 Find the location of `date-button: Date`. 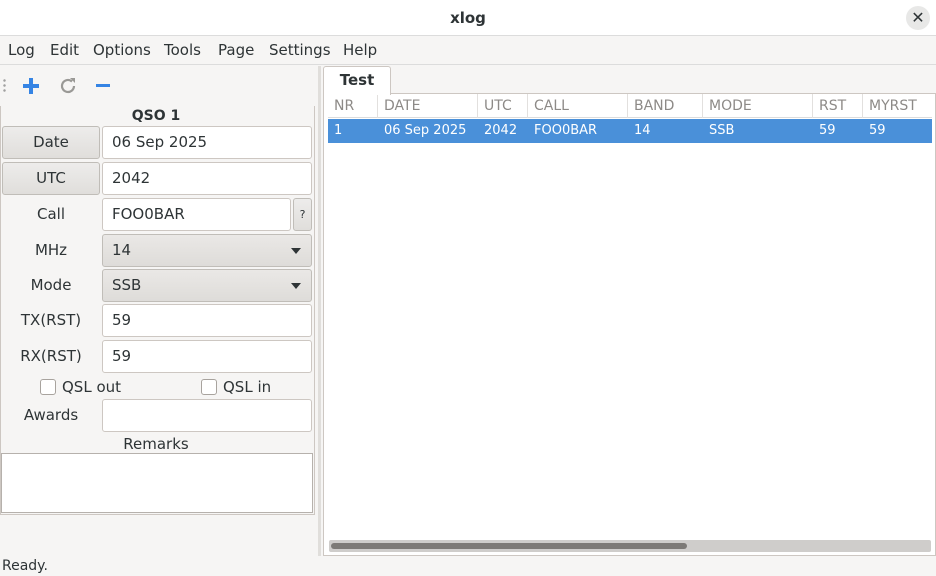

date-button: Date is located at coordinates (51, 142).